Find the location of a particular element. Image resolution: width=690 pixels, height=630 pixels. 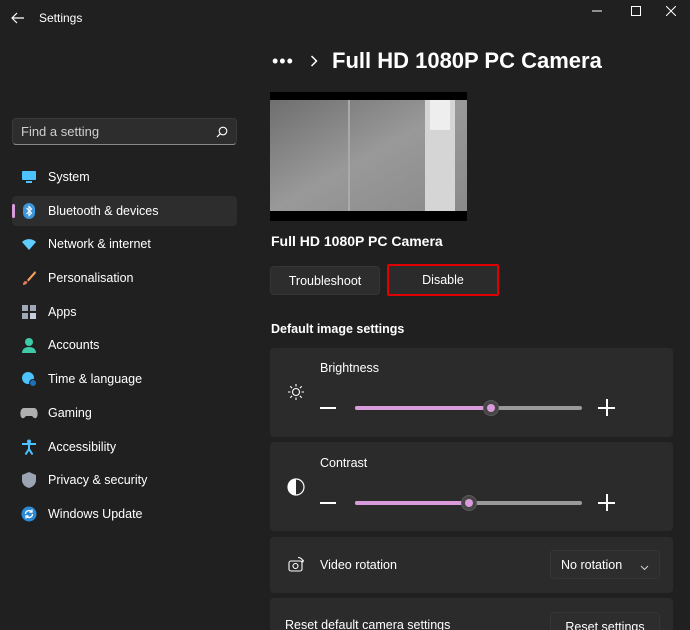

close-icon is located at coordinates (671, 11).